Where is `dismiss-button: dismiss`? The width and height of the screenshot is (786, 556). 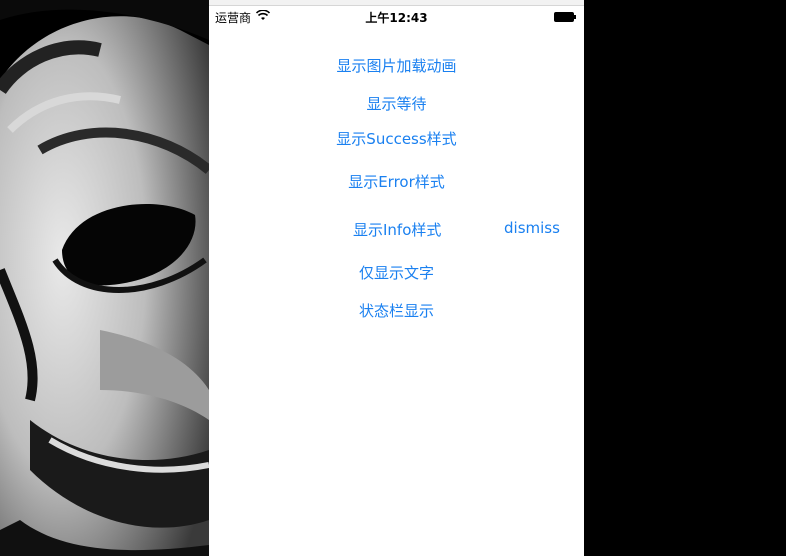 dismiss-button: dismiss is located at coordinates (532, 228).